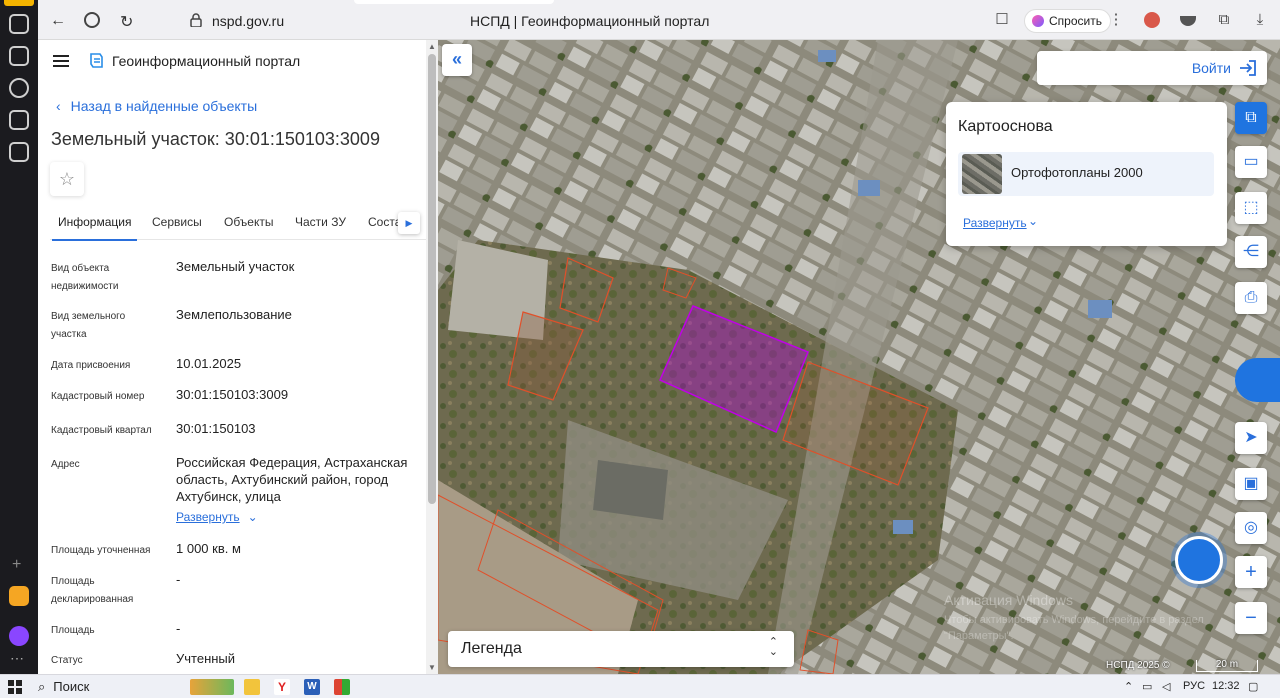  What do you see at coordinates (282, 687) in the screenshot?
I see `yandex-browser-icon: Y` at bounding box center [282, 687].